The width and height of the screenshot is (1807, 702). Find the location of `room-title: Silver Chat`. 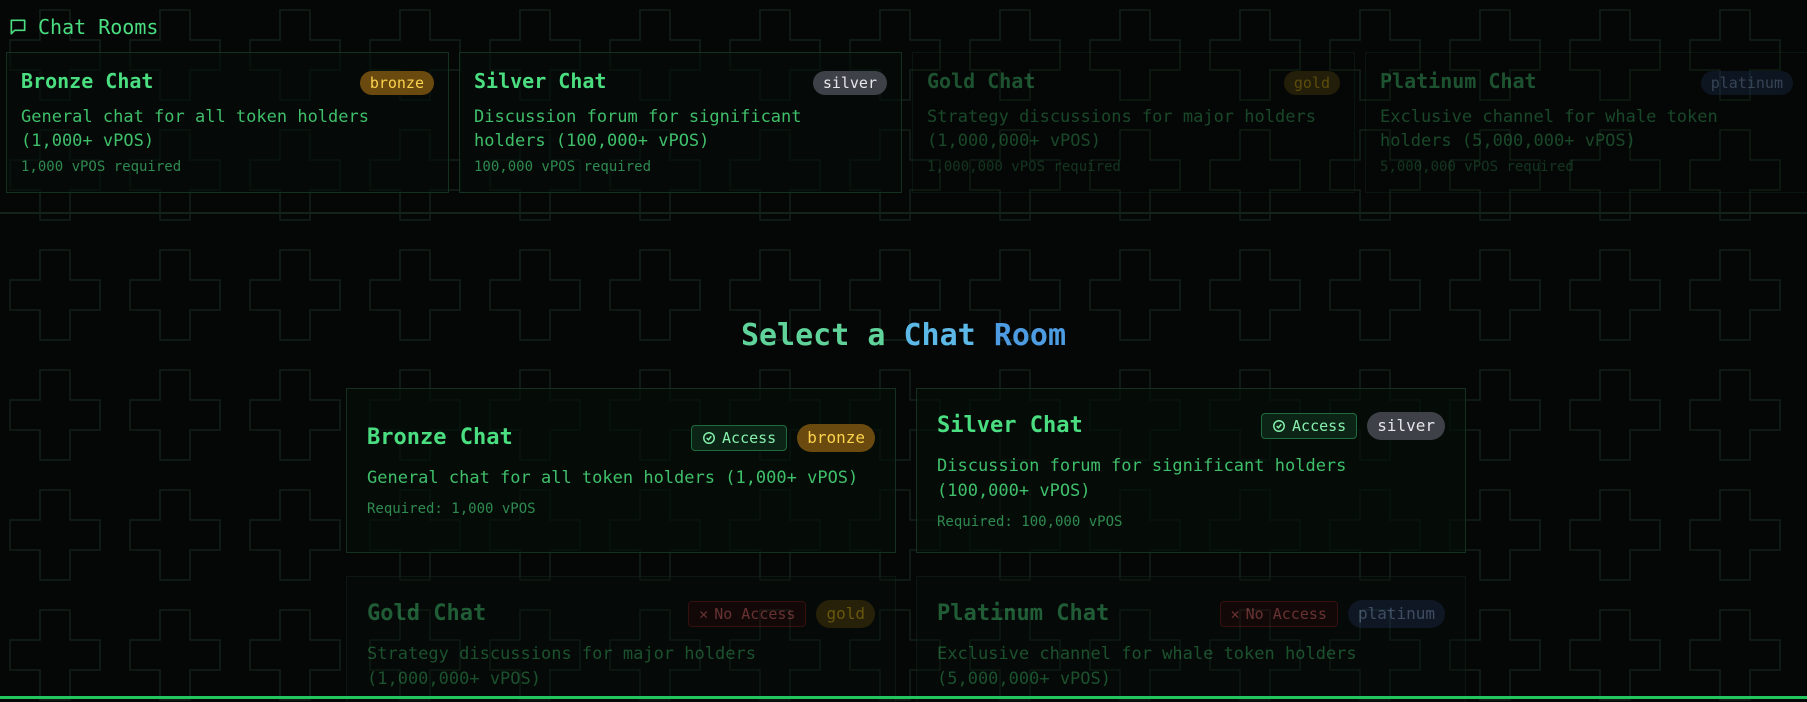

room-title: Silver Chat is located at coordinates (1010, 425).